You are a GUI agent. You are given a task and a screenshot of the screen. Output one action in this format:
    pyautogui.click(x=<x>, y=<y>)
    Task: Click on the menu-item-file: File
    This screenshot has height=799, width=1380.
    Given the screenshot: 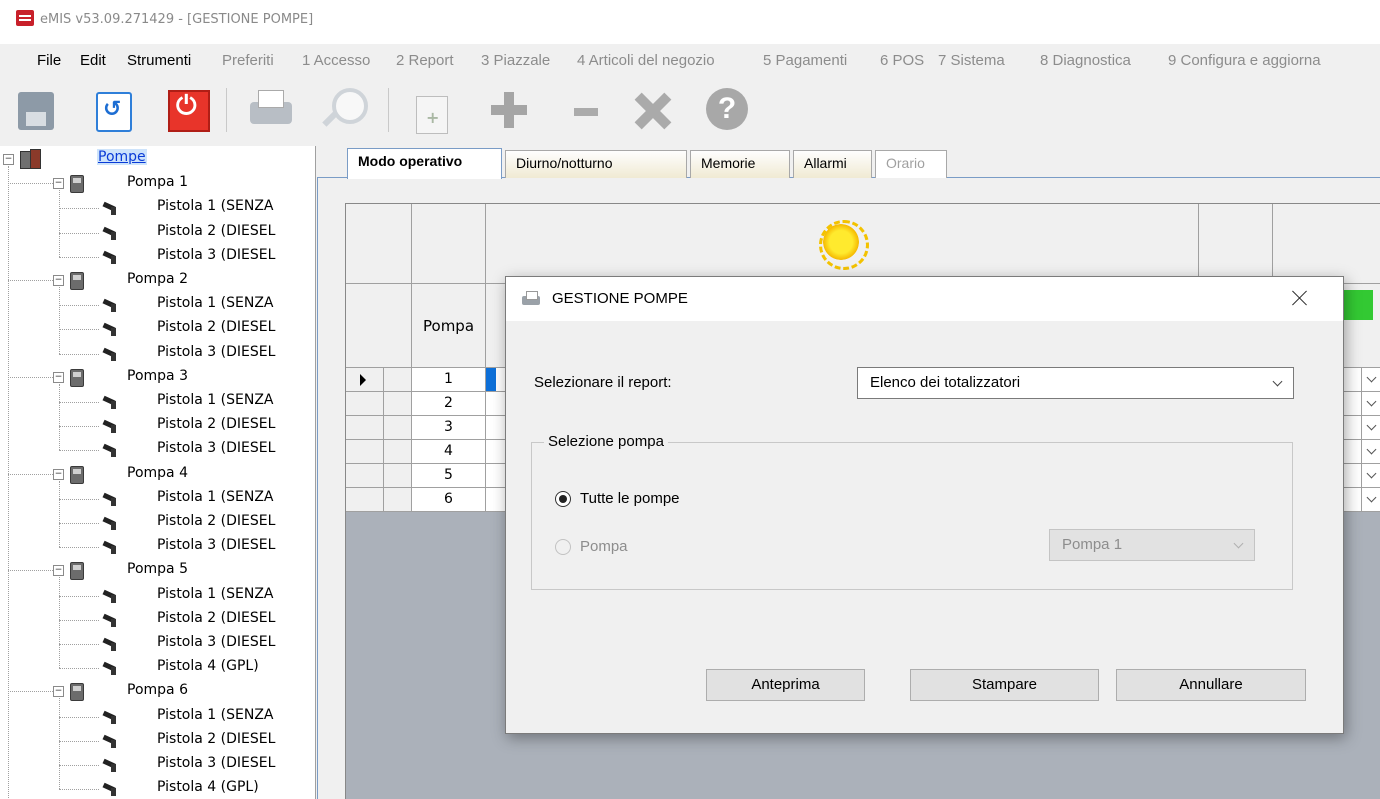 What is the action you would take?
    pyautogui.click(x=49, y=60)
    